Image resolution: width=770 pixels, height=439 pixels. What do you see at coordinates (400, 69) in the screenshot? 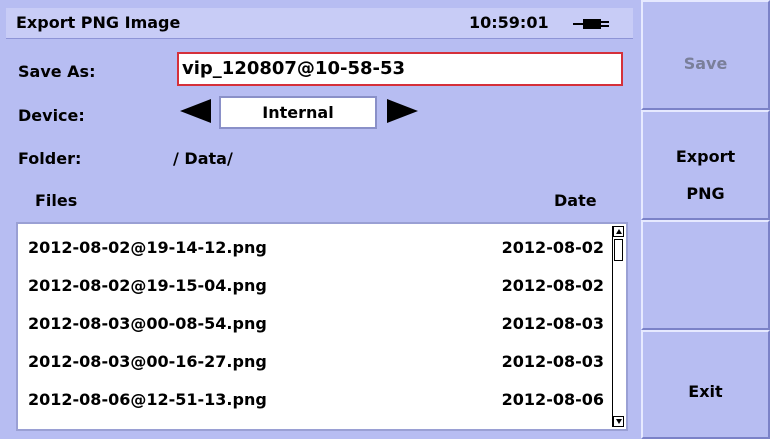
I see `save-as-input: vip_120807@10-58-53` at bounding box center [400, 69].